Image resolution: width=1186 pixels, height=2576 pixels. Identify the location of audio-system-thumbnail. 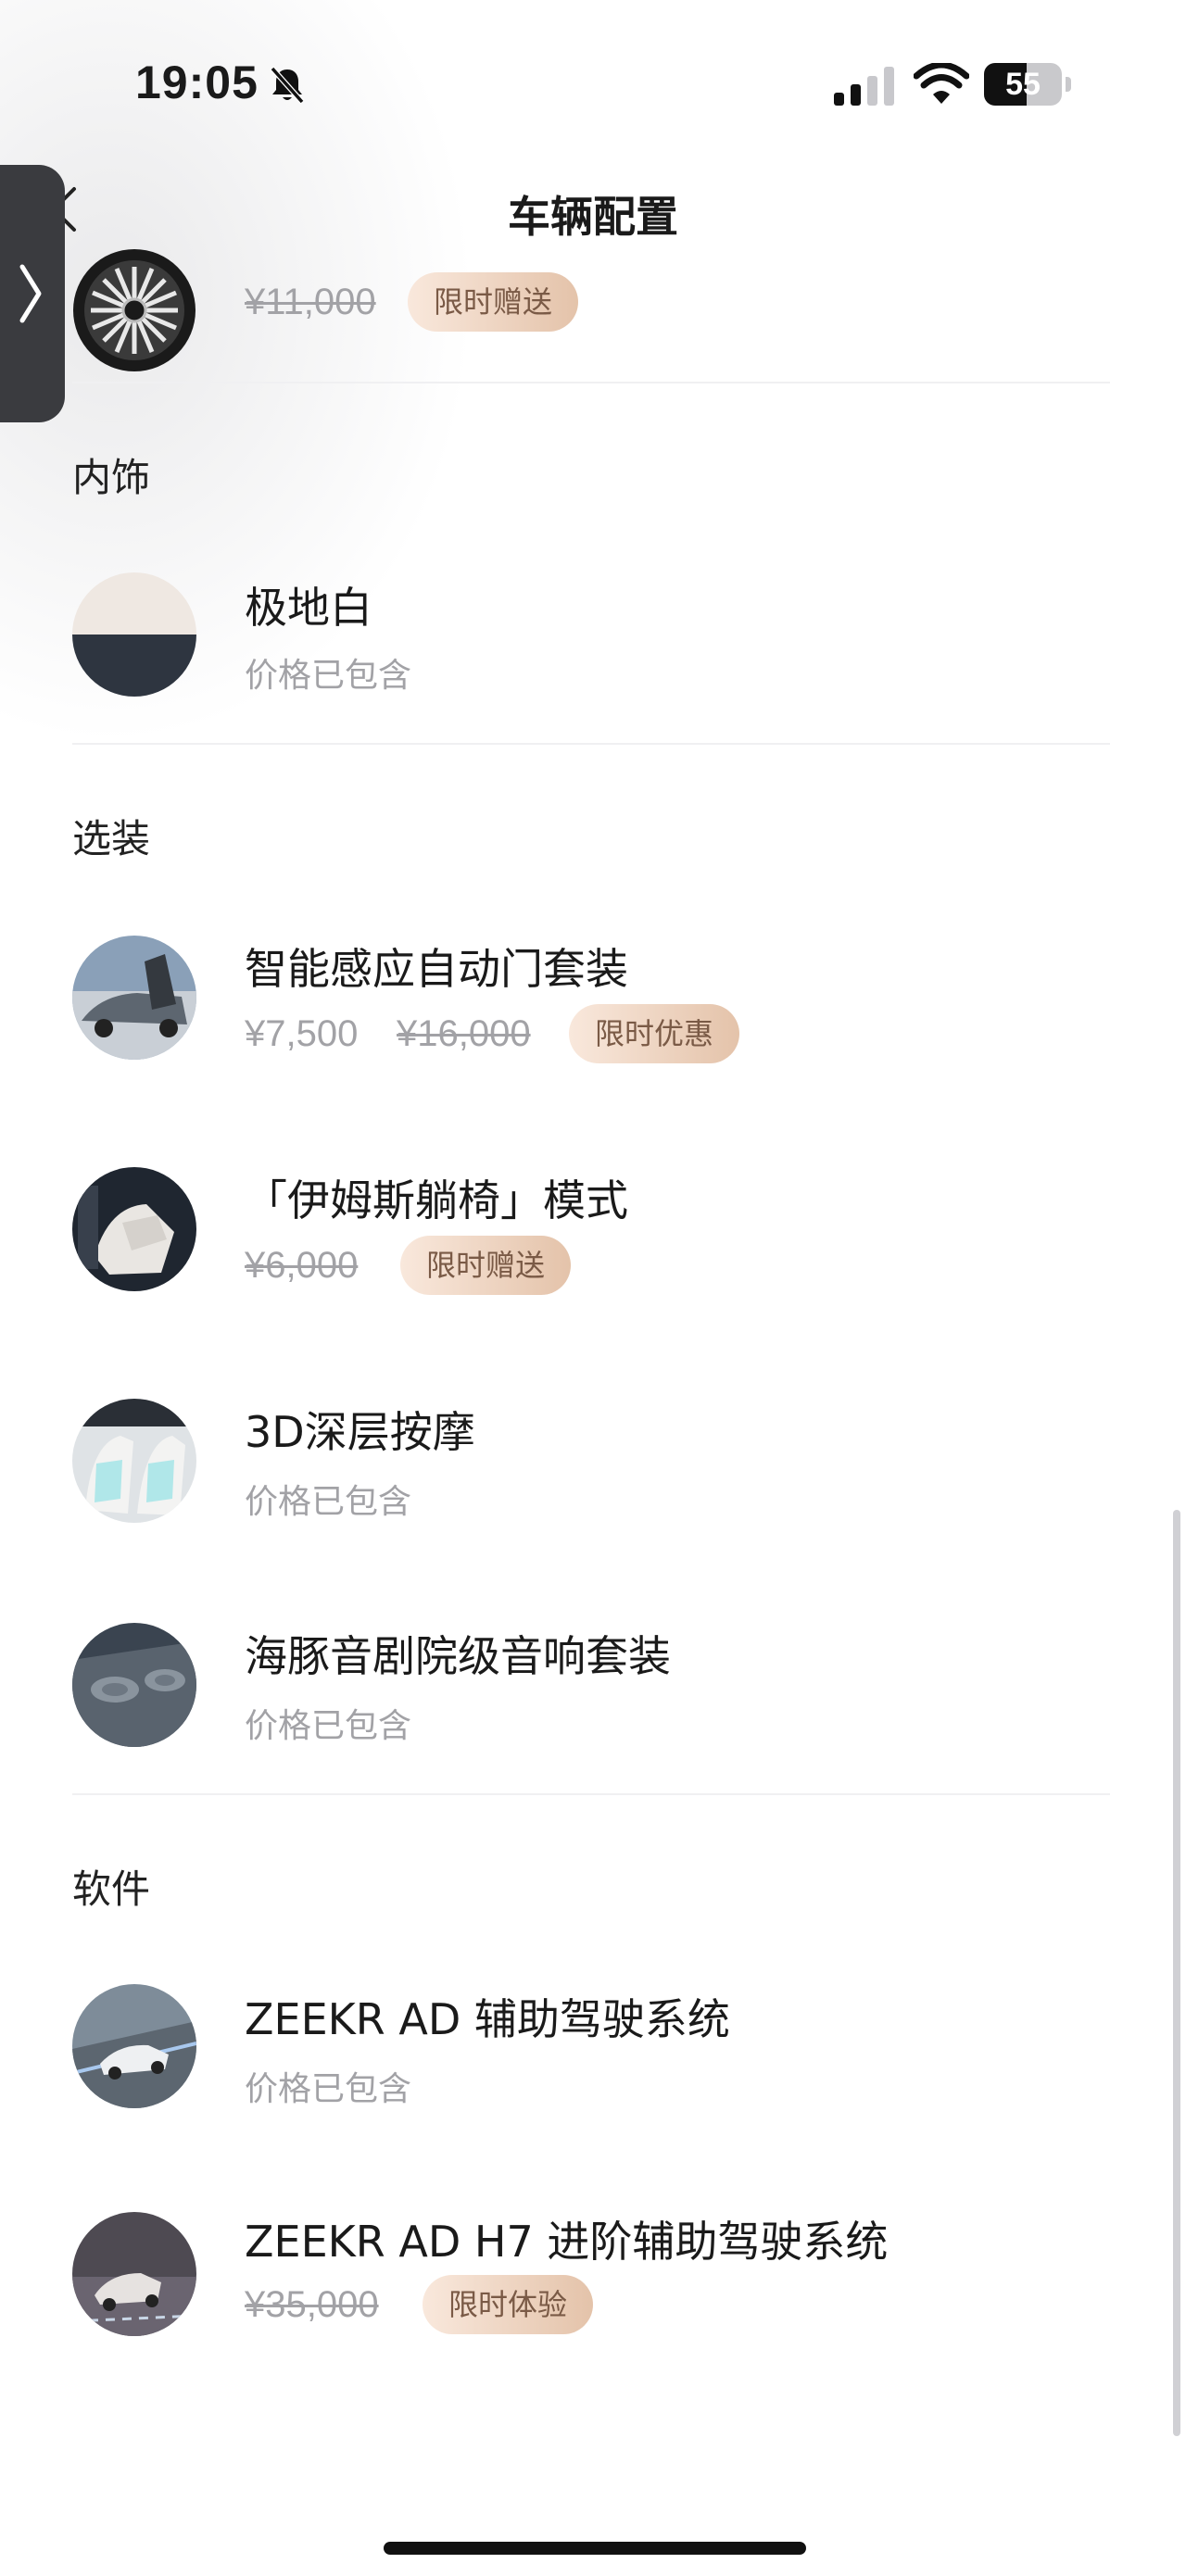
(134, 1685).